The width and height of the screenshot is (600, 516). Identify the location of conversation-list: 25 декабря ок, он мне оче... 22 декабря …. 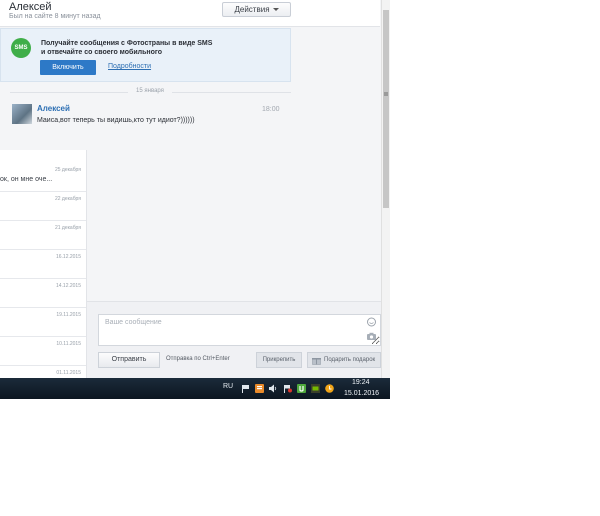
(43, 264).